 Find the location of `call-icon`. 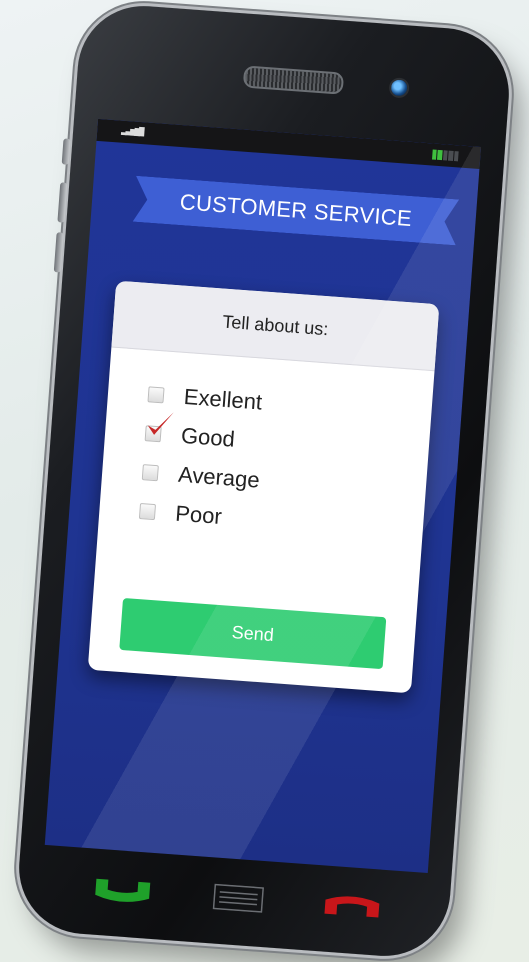

call-icon is located at coordinates (123, 889).